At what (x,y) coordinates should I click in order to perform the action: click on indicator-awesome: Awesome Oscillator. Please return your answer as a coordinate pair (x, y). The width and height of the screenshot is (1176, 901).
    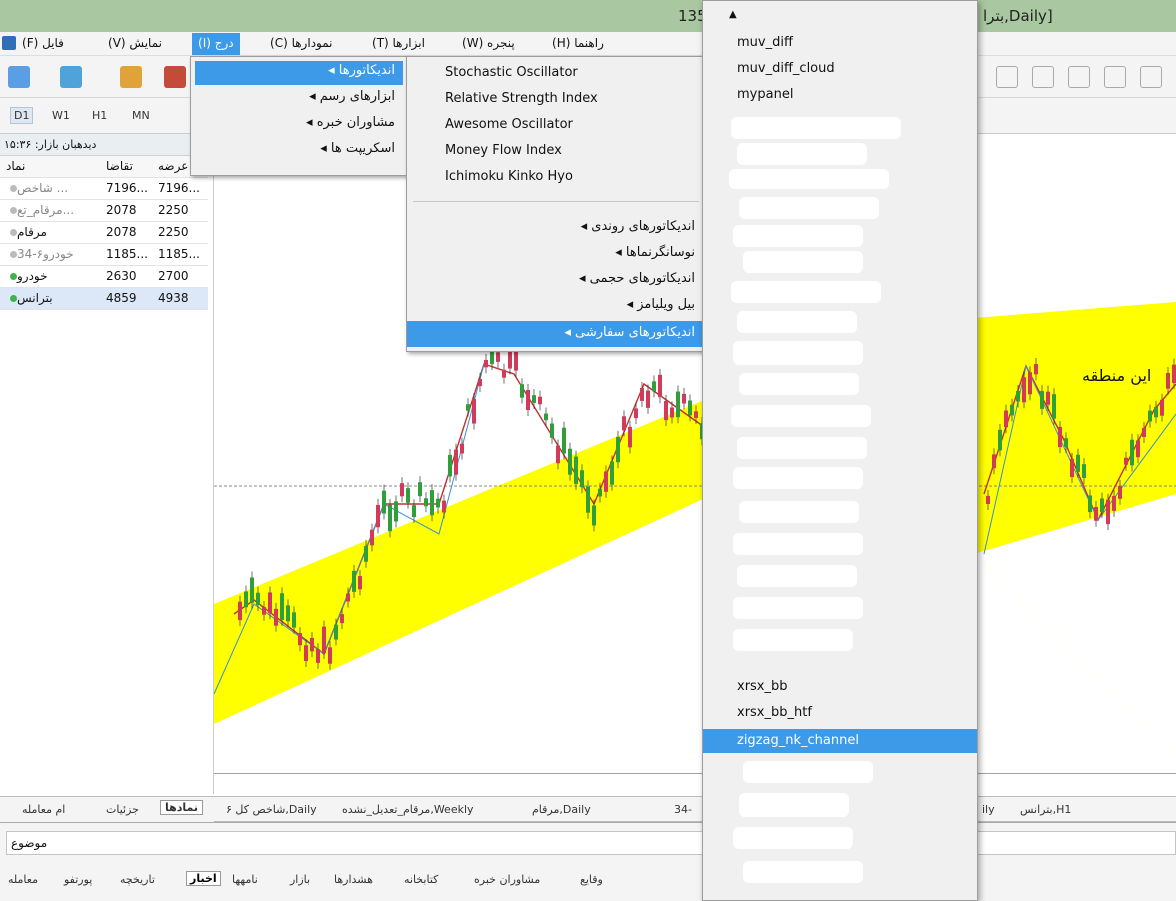
    Looking at the image, I should click on (556, 126).